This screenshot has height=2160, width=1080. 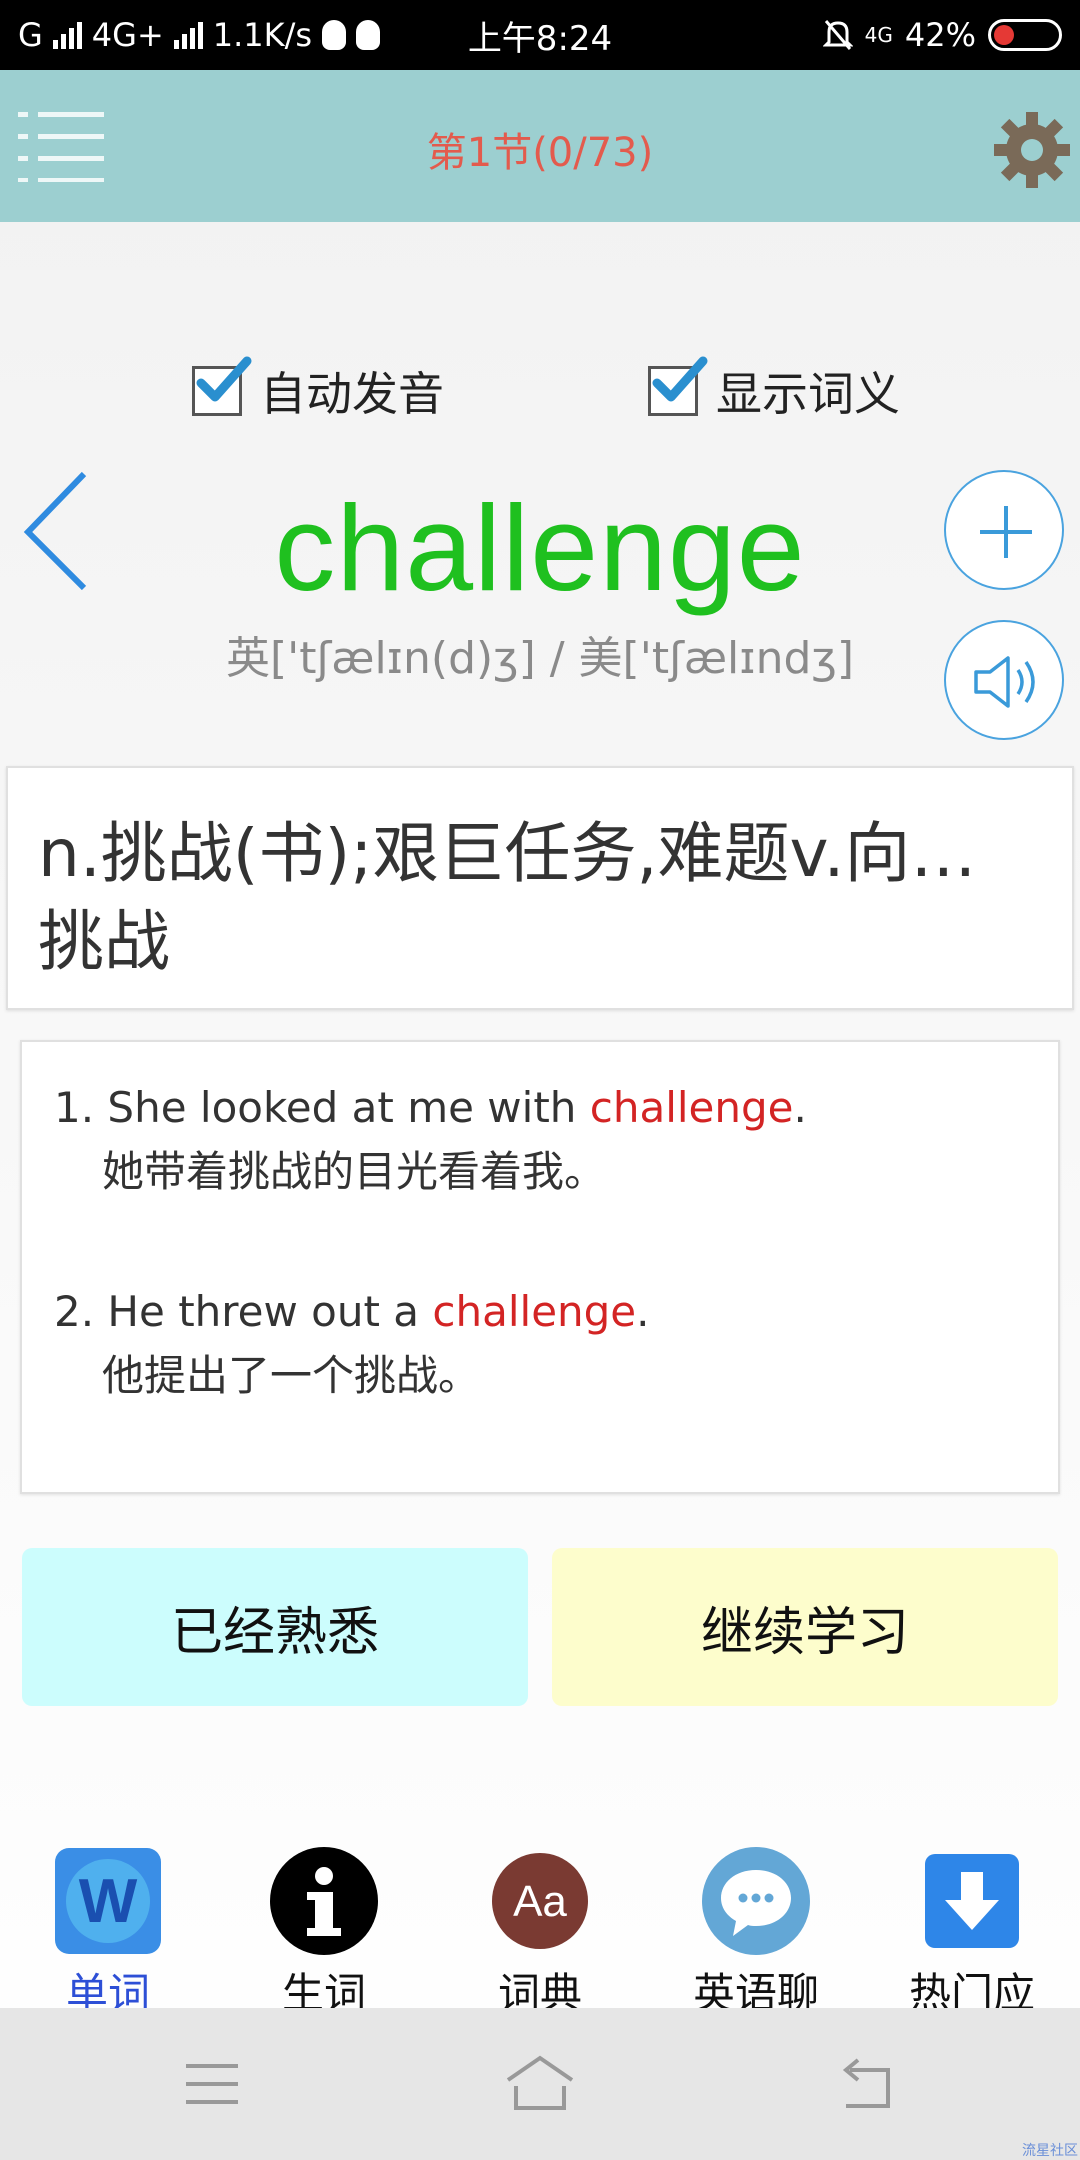 I want to click on show-meaning-option: 显示词义, so click(x=774, y=390).